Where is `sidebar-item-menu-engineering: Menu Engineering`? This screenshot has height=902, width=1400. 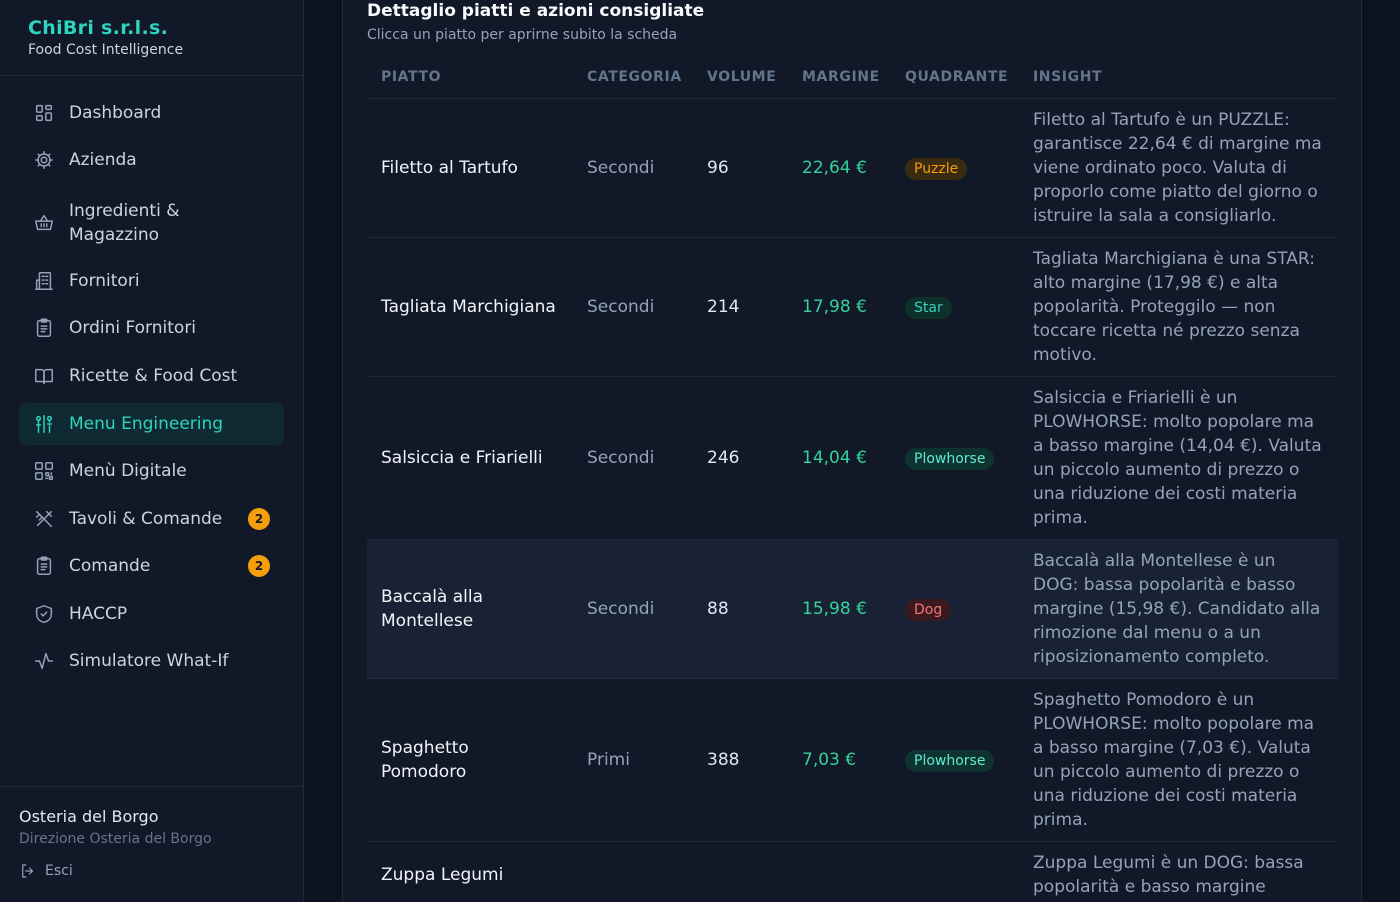 sidebar-item-menu-engineering: Menu Engineering is located at coordinates (151, 424).